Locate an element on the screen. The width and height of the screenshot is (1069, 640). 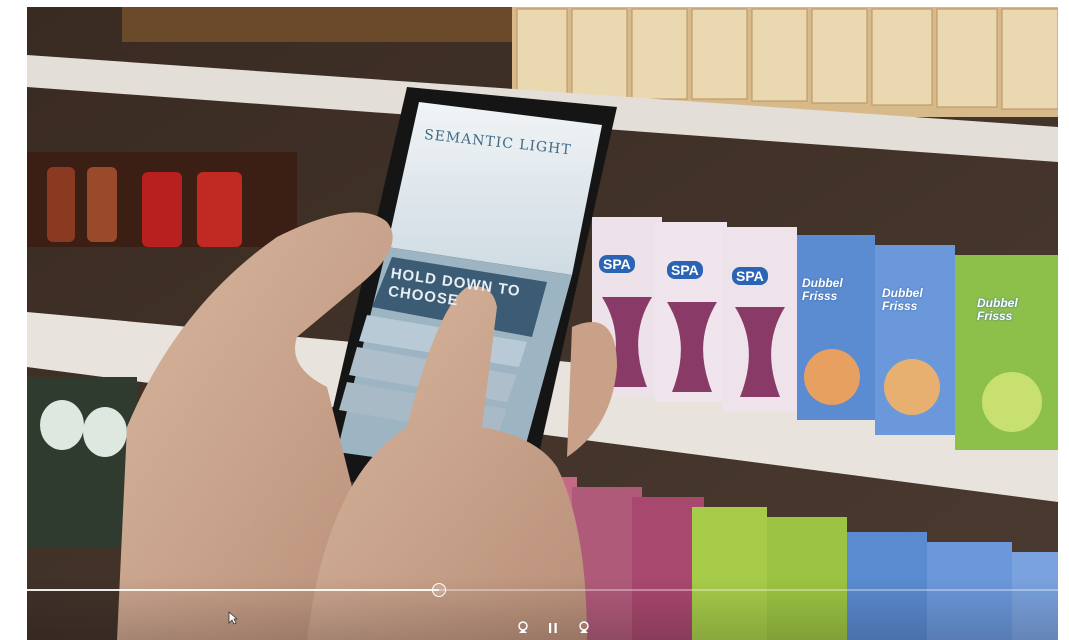
player-controls-overlay is located at coordinates (542, 608).